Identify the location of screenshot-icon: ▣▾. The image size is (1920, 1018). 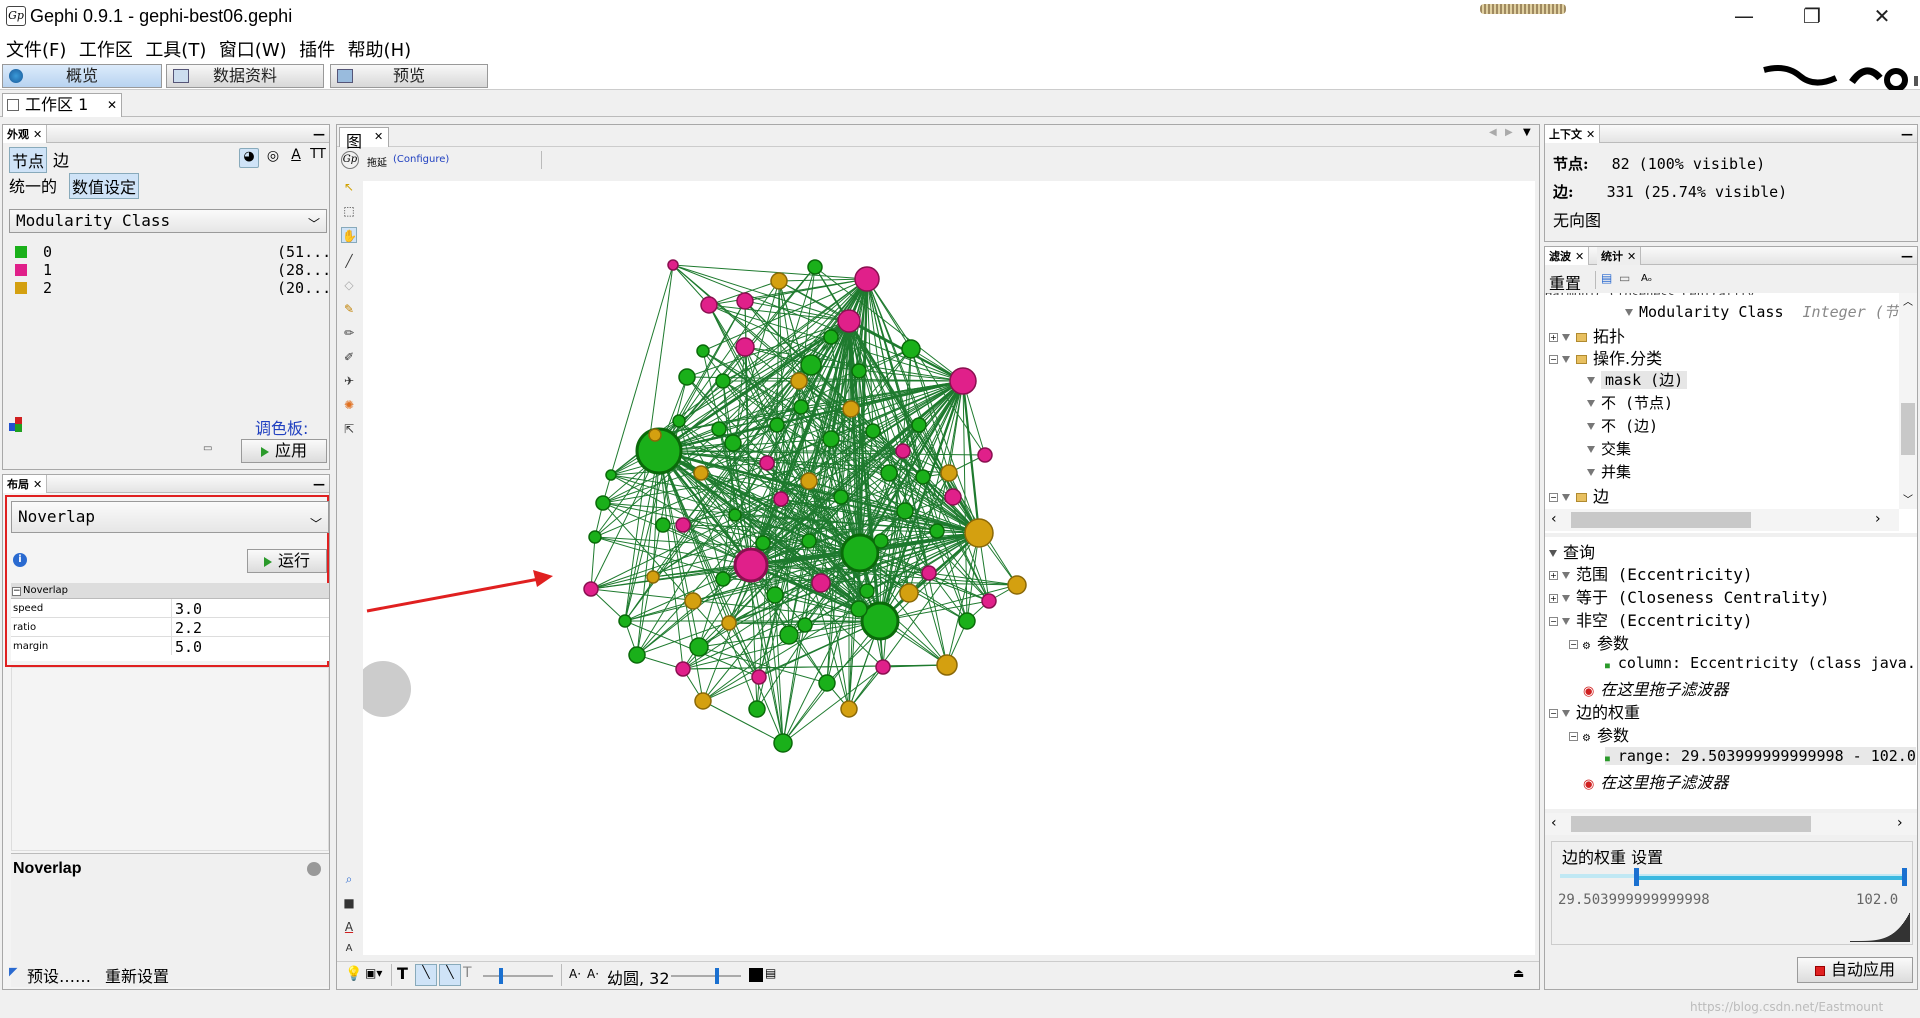
(373, 973).